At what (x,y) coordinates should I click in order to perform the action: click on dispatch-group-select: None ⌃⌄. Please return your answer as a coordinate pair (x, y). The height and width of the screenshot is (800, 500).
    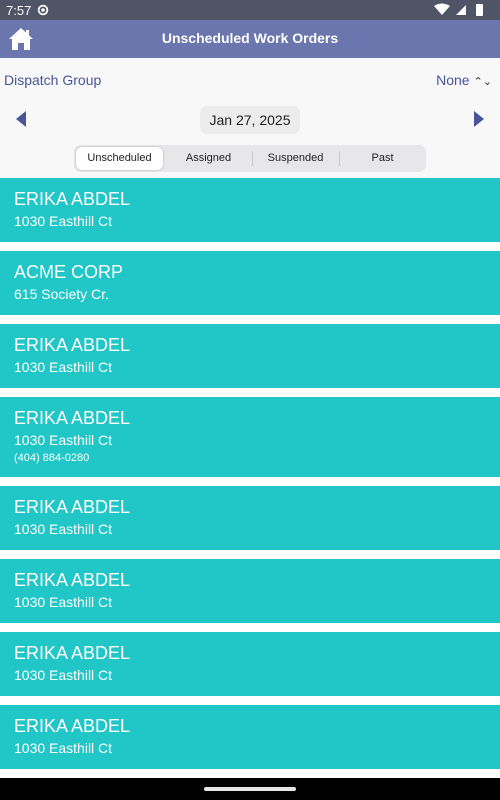
    Looking at the image, I should click on (464, 80).